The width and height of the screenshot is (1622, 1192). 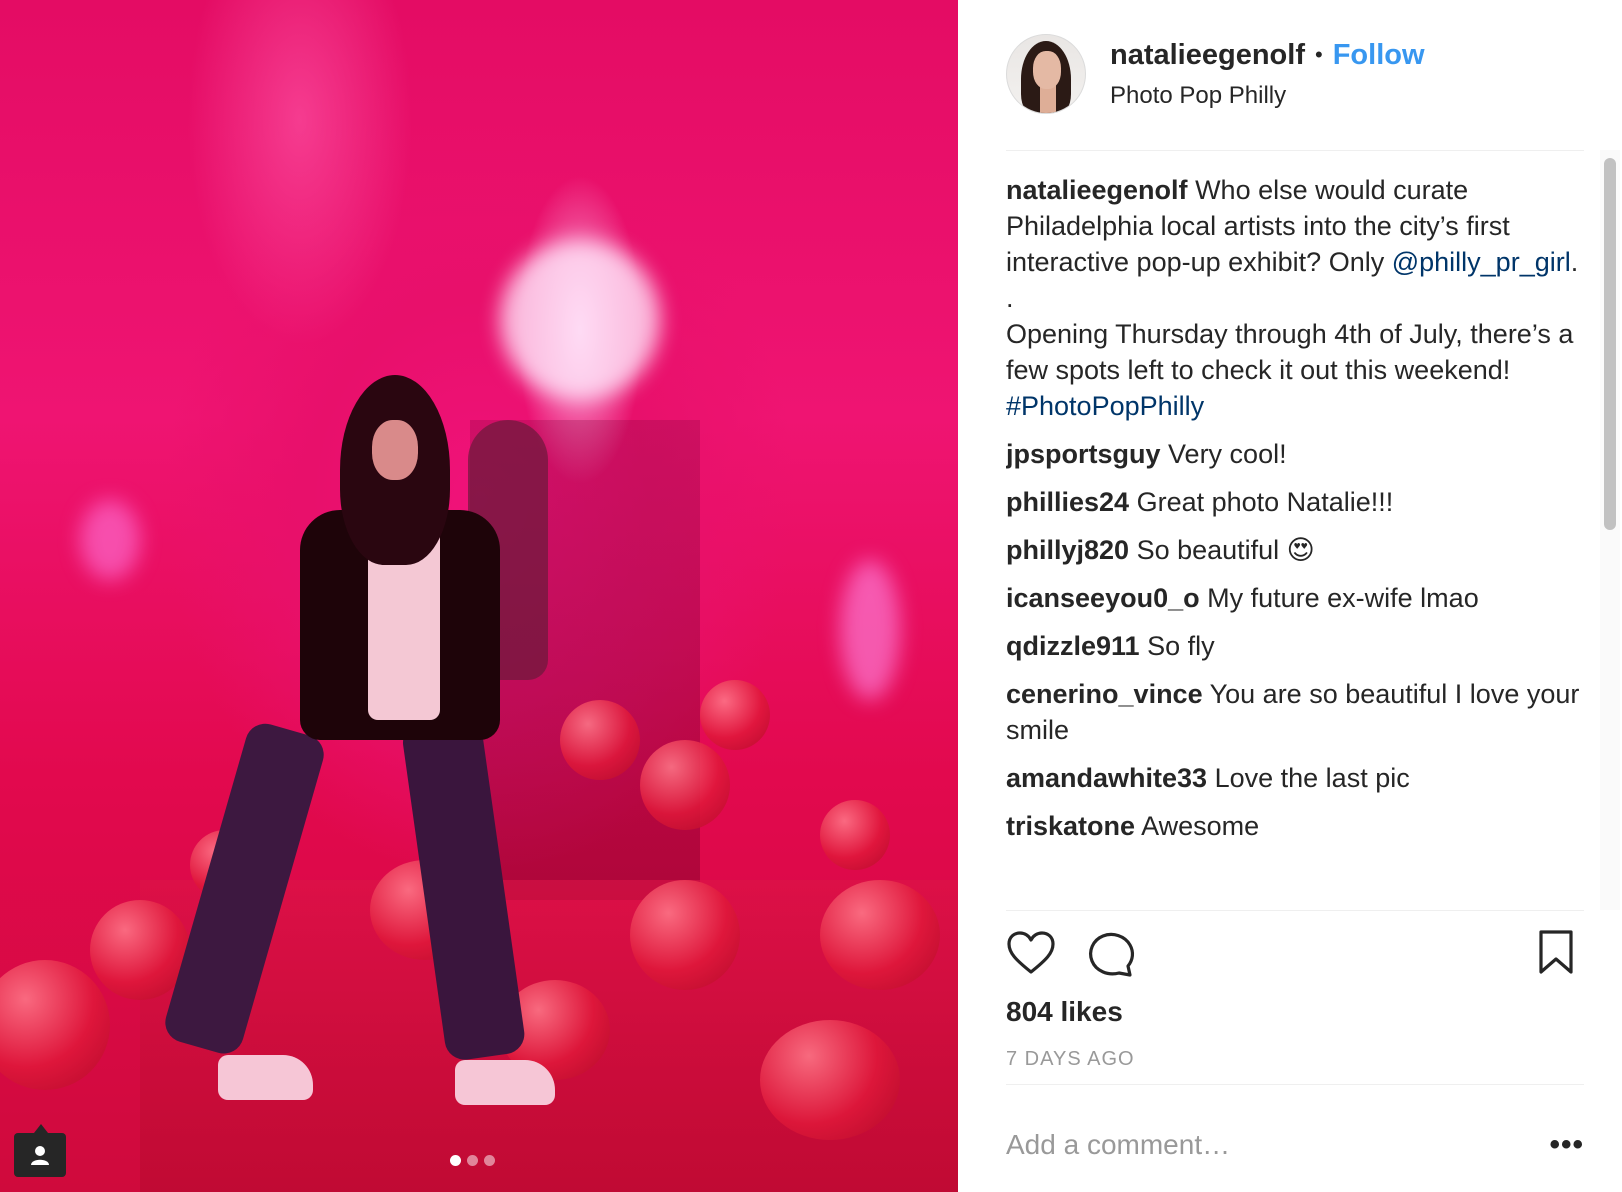 I want to click on comment-text: My future ex-wife lmao, so click(x=1343, y=598).